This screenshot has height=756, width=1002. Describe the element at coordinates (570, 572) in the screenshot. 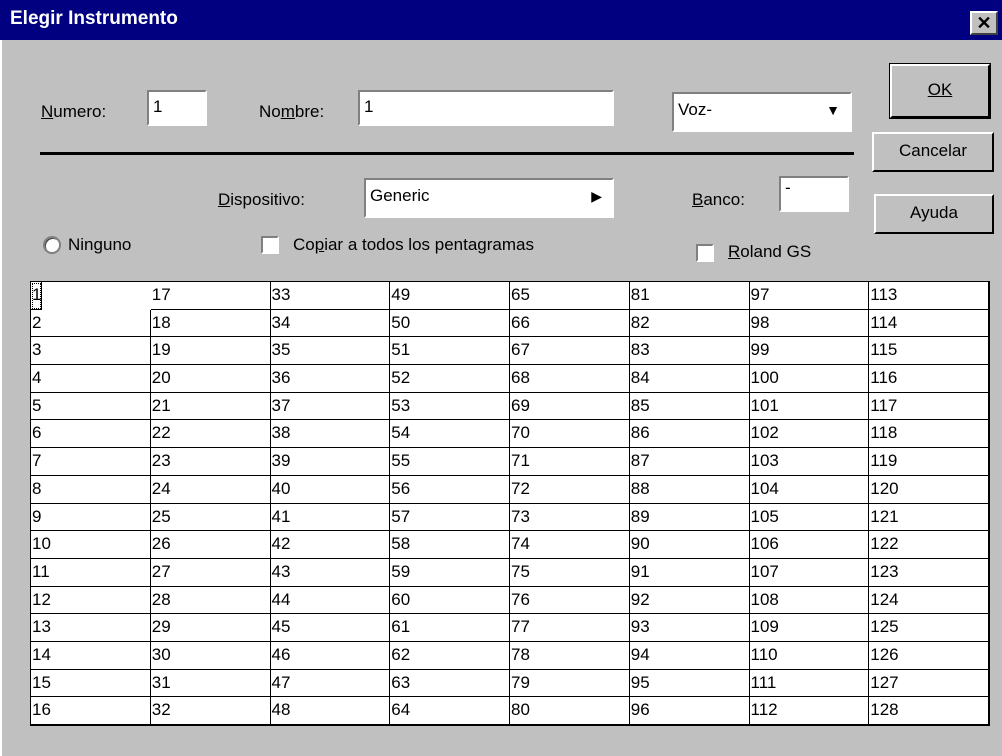

I see `instrument-cell: 75` at that location.